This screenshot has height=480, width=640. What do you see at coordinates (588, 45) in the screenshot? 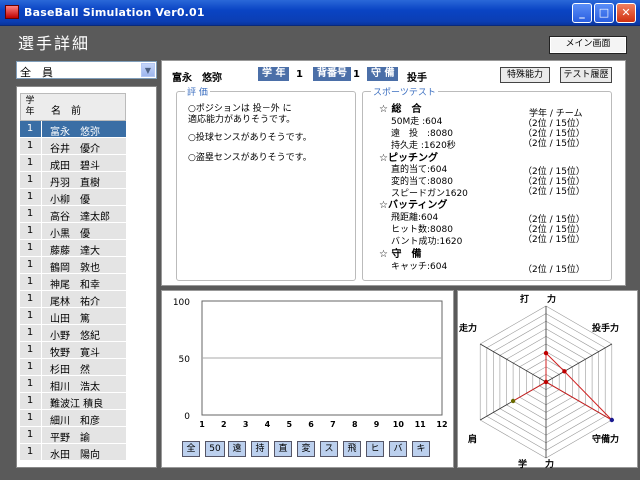
I see `main-screen-button: メイン画面` at bounding box center [588, 45].